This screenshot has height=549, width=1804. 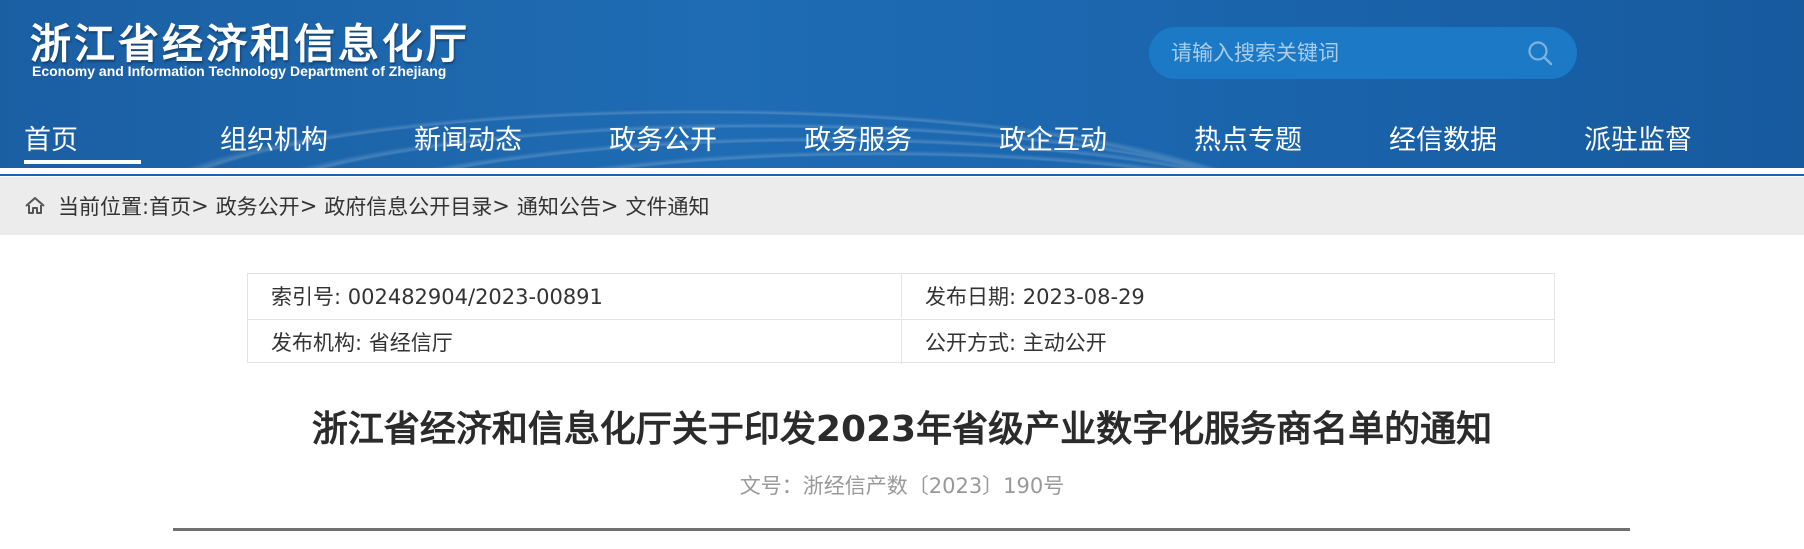 What do you see at coordinates (51, 138) in the screenshot?
I see `nav-item-home: 首页` at bounding box center [51, 138].